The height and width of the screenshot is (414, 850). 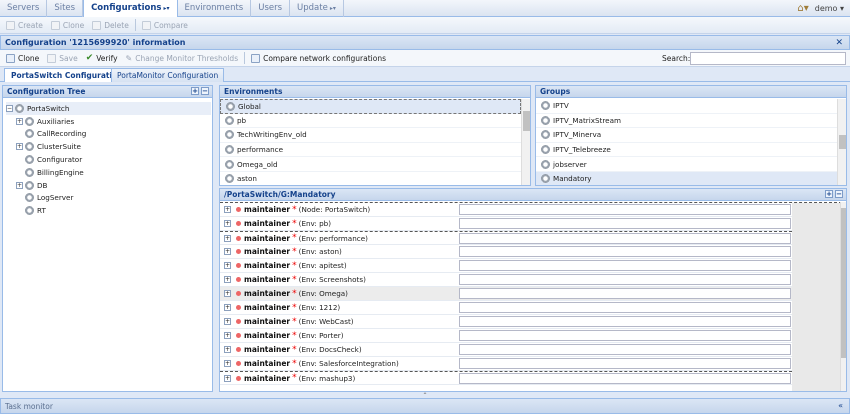 I want to click on table-row: + maintainer * (Env: apitest), so click(x=506, y=266).